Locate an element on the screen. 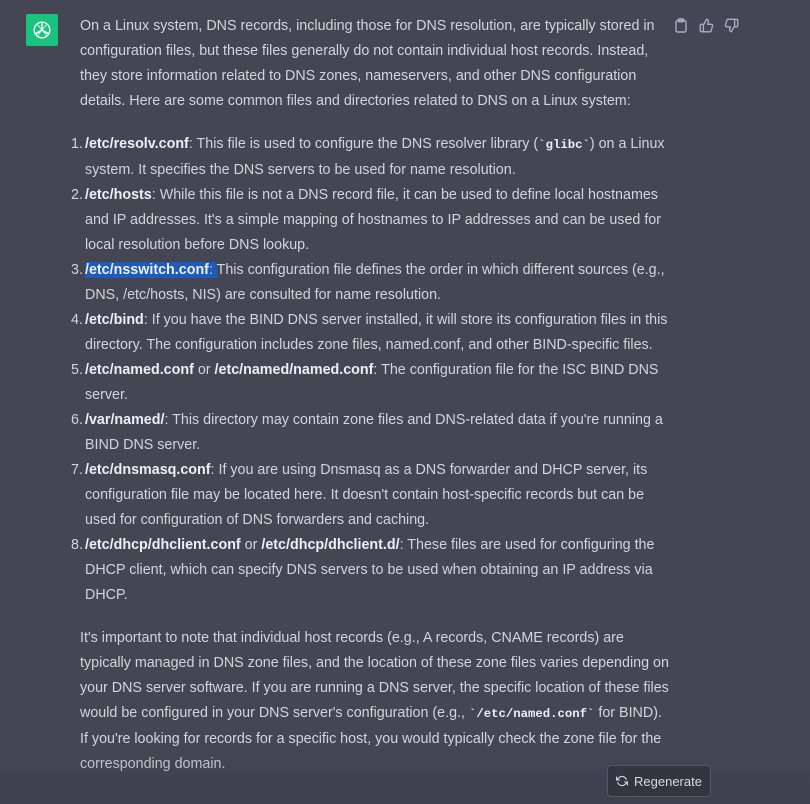 Image resolution: width=810 pixels, height=804 pixels. refresh-icon is located at coordinates (622, 781).